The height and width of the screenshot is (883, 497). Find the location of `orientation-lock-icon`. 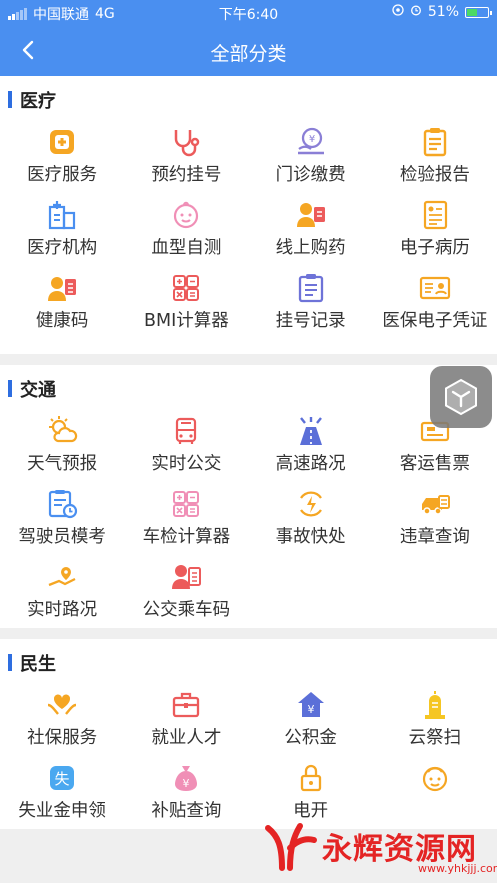

orientation-lock-icon is located at coordinates (398, 12).